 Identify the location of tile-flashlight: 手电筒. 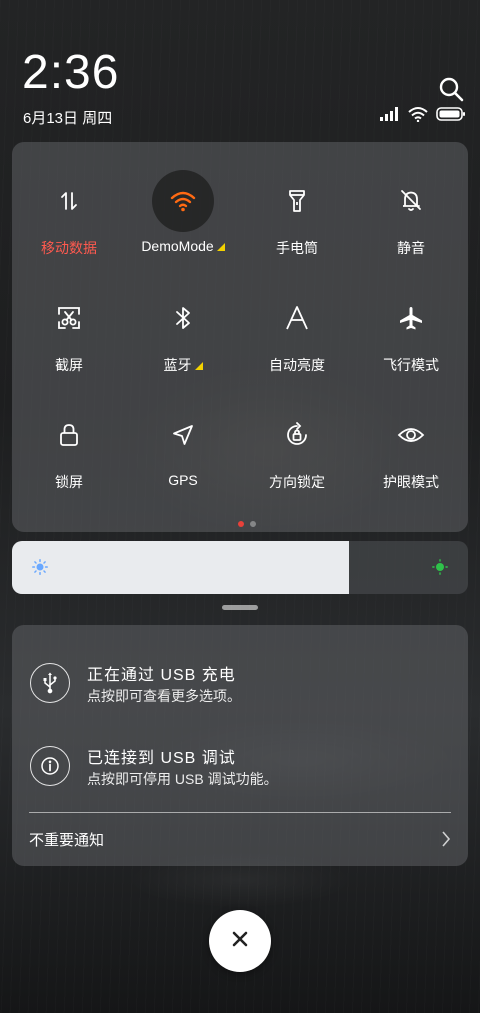
(297, 200).